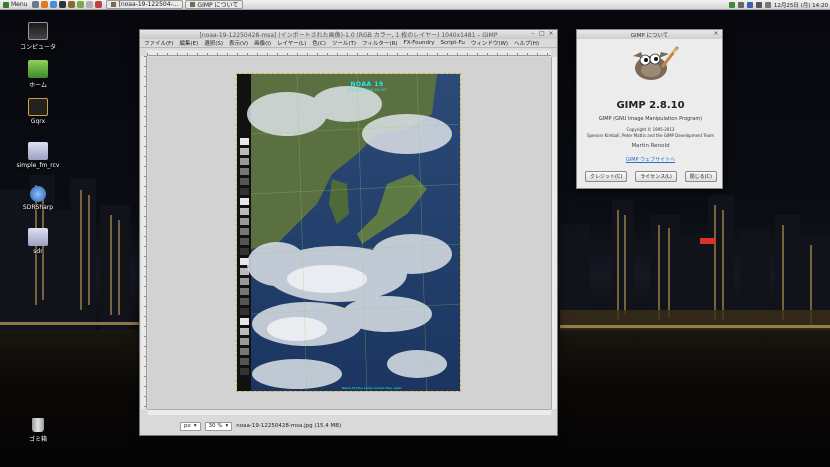 This screenshot has height=467, width=830. I want to click on desktop-icon-label: Gqrx, so click(38, 121).